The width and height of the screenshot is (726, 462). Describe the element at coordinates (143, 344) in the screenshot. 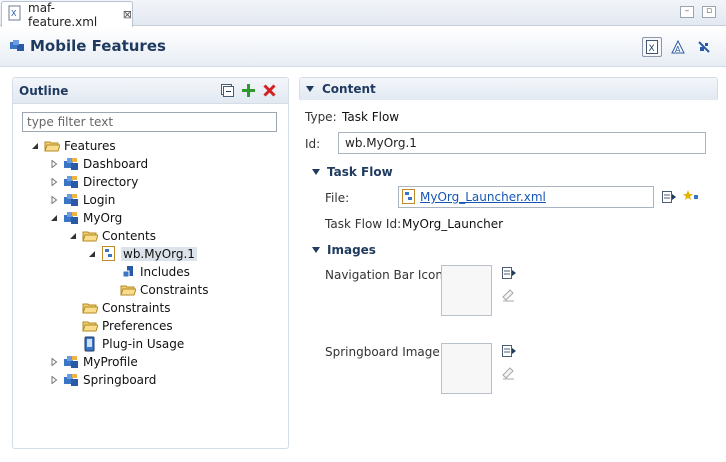

I see `tree-item-label: Plug-in Usage` at that location.